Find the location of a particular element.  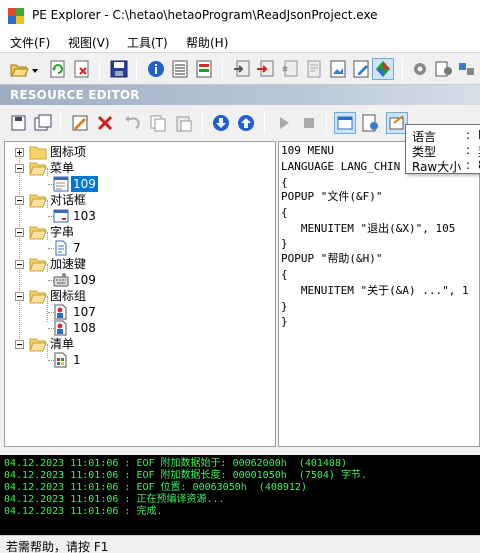

tree-leaf-icon-group-107: 107 is located at coordinates (140, 312).